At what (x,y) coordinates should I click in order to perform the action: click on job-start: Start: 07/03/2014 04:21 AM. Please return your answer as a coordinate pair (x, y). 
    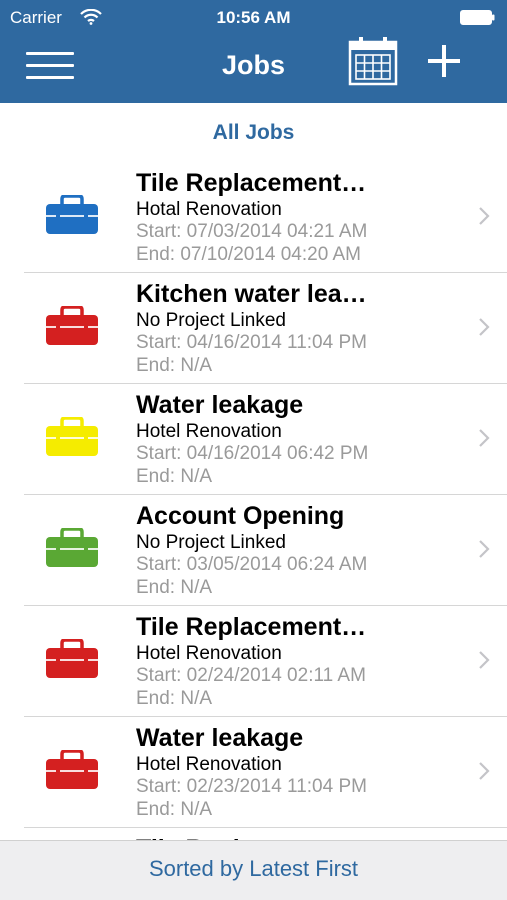
    Looking at the image, I should click on (252, 231).